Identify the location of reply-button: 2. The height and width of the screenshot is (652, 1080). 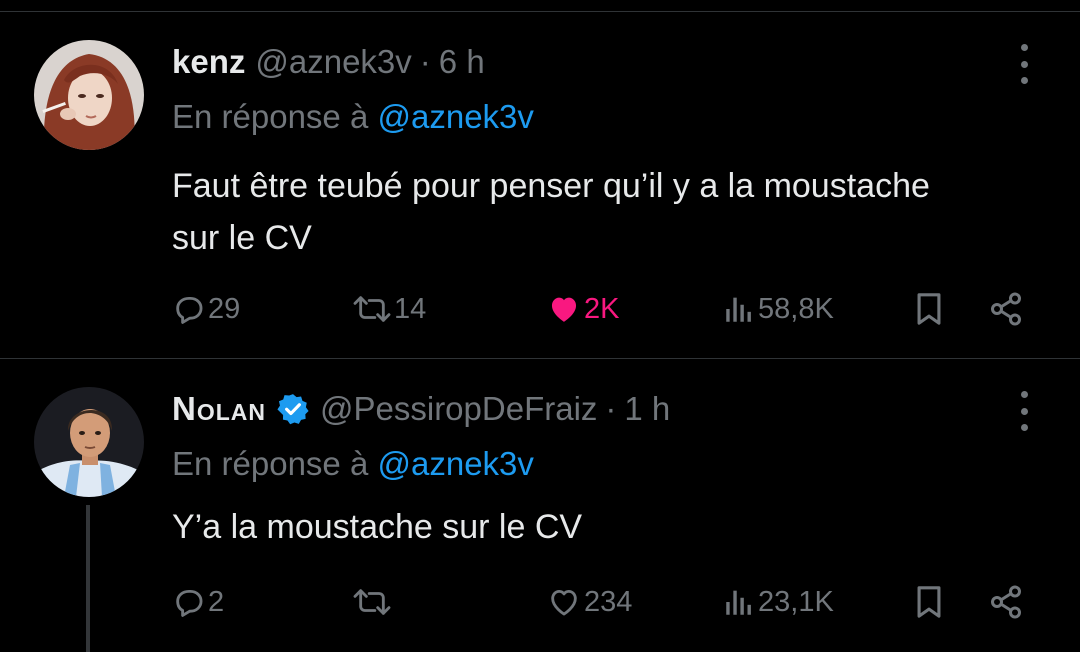
(198, 602).